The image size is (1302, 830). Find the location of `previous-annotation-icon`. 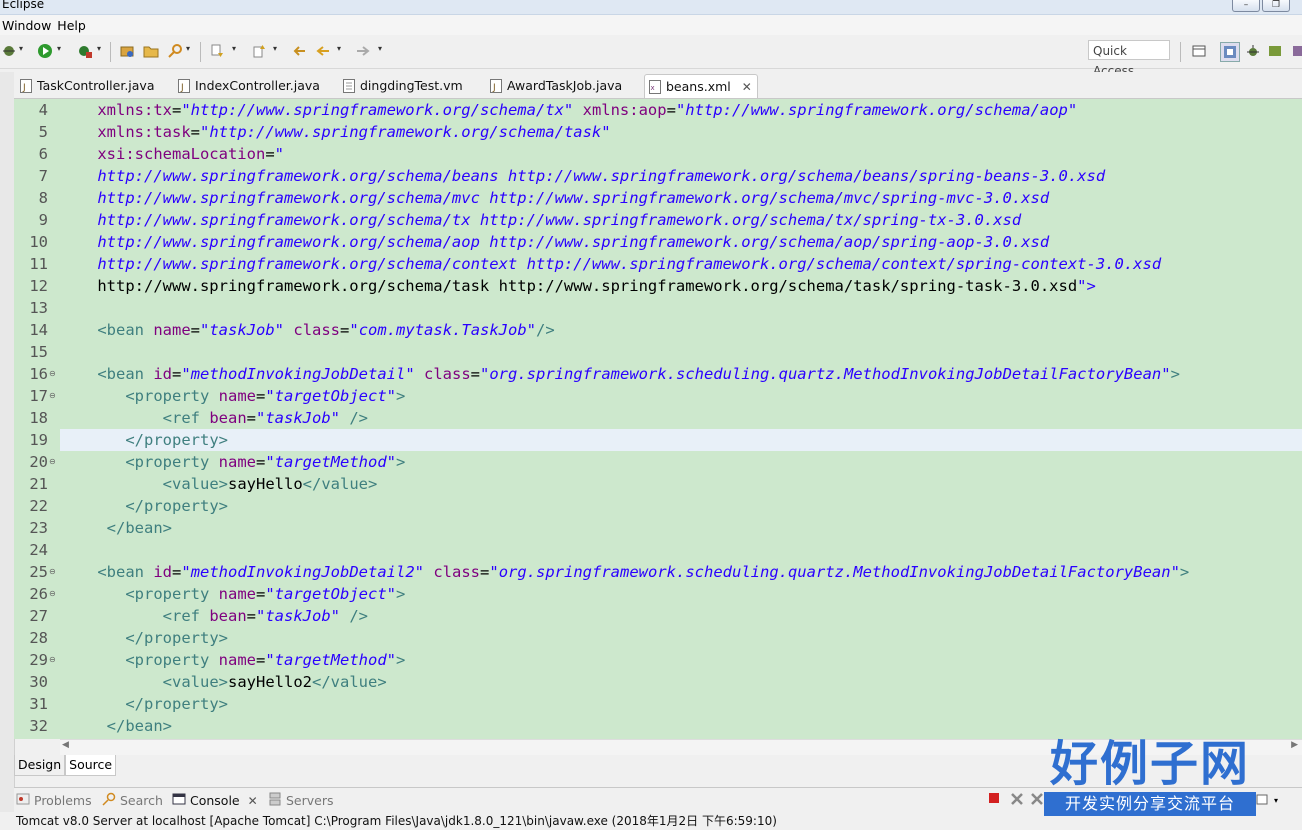

previous-annotation-icon is located at coordinates (259, 51).